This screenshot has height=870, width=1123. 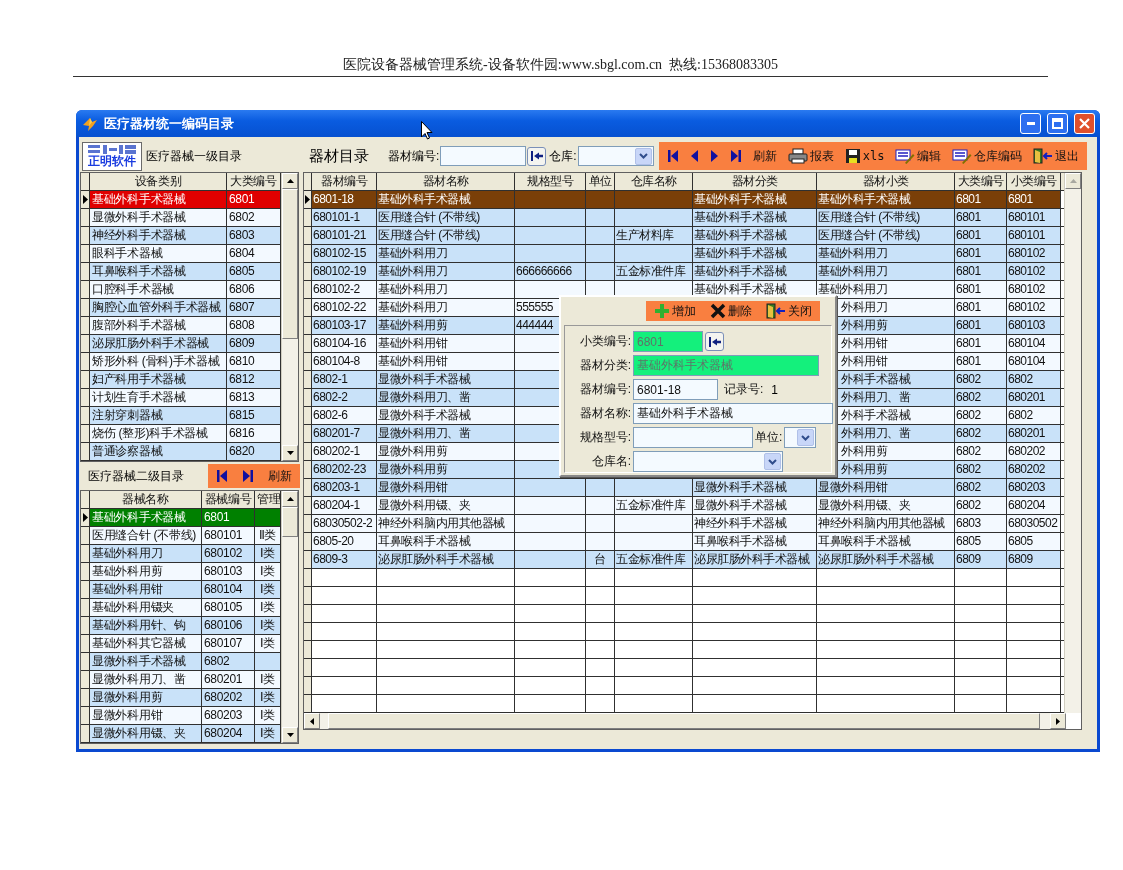 What do you see at coordinates (133, 607) in the screenshot?
I see `table-cell: 基础外科用镊夹` at bounding box center [133, 607].